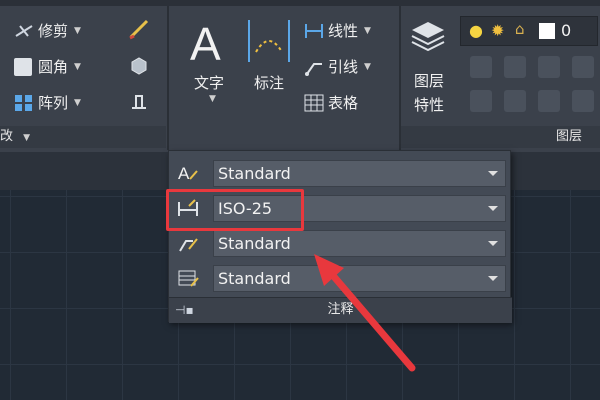 This screenshot has height=400, width=600. I want to click on table-style-value: Standard, so click(254, 278).